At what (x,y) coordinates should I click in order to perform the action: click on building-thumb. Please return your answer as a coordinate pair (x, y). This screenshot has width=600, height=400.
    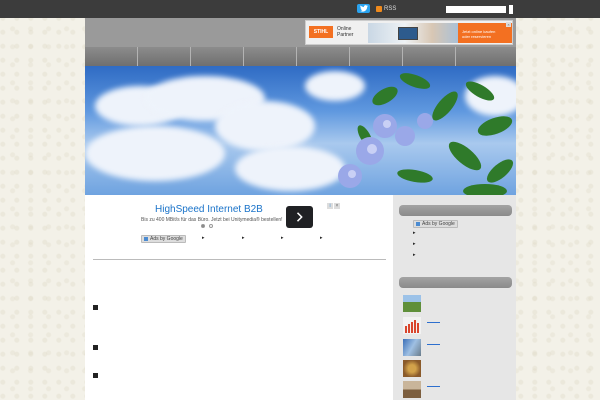
    Looking at the image, I should click on (412, 347).